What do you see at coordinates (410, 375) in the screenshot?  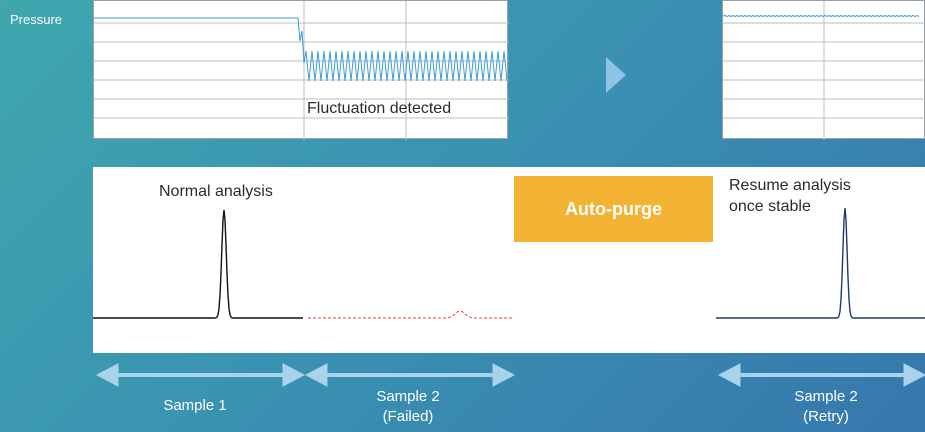 I see `sample2-failed-span-arrow` at bounding box center [410, 375].